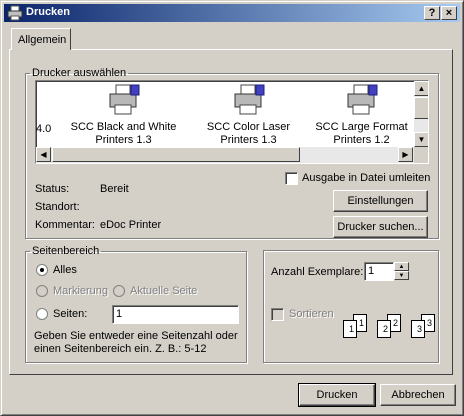  What do you see at coordinates (401, 275) in the screenshot?
I see `stepper-down-icon: ▼` at bounding box center [401, 275].